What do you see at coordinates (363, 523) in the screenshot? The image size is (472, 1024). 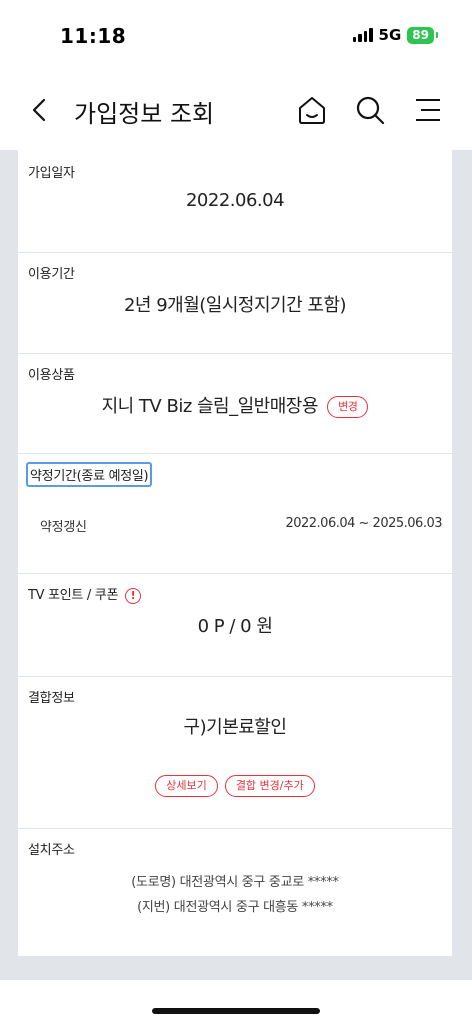 I see `contract-row-value: 2022.06.04 ~ 2025.06.03` at bounding box center [363, 523].